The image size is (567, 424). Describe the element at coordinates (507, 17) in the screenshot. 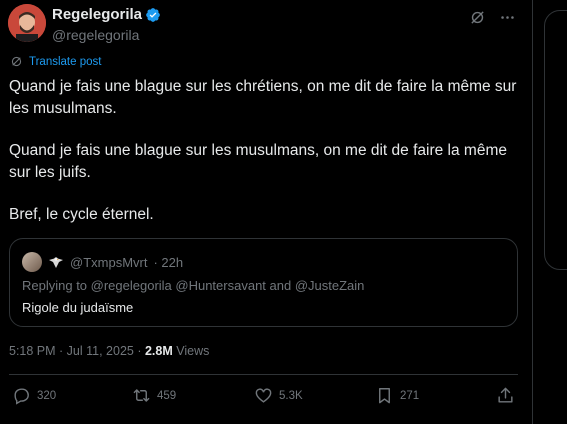

I see `more-icon` at that location.